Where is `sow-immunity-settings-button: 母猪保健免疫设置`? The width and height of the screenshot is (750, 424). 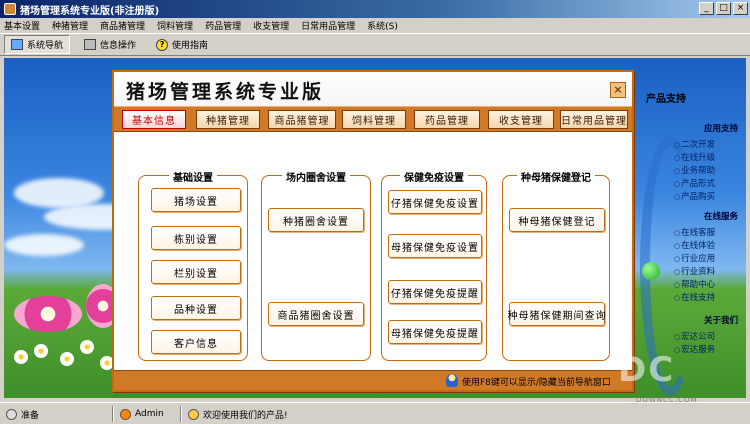
sow-immunity-settings-button: 母猪保健免疫设置 is located at coordinates (435, 246).